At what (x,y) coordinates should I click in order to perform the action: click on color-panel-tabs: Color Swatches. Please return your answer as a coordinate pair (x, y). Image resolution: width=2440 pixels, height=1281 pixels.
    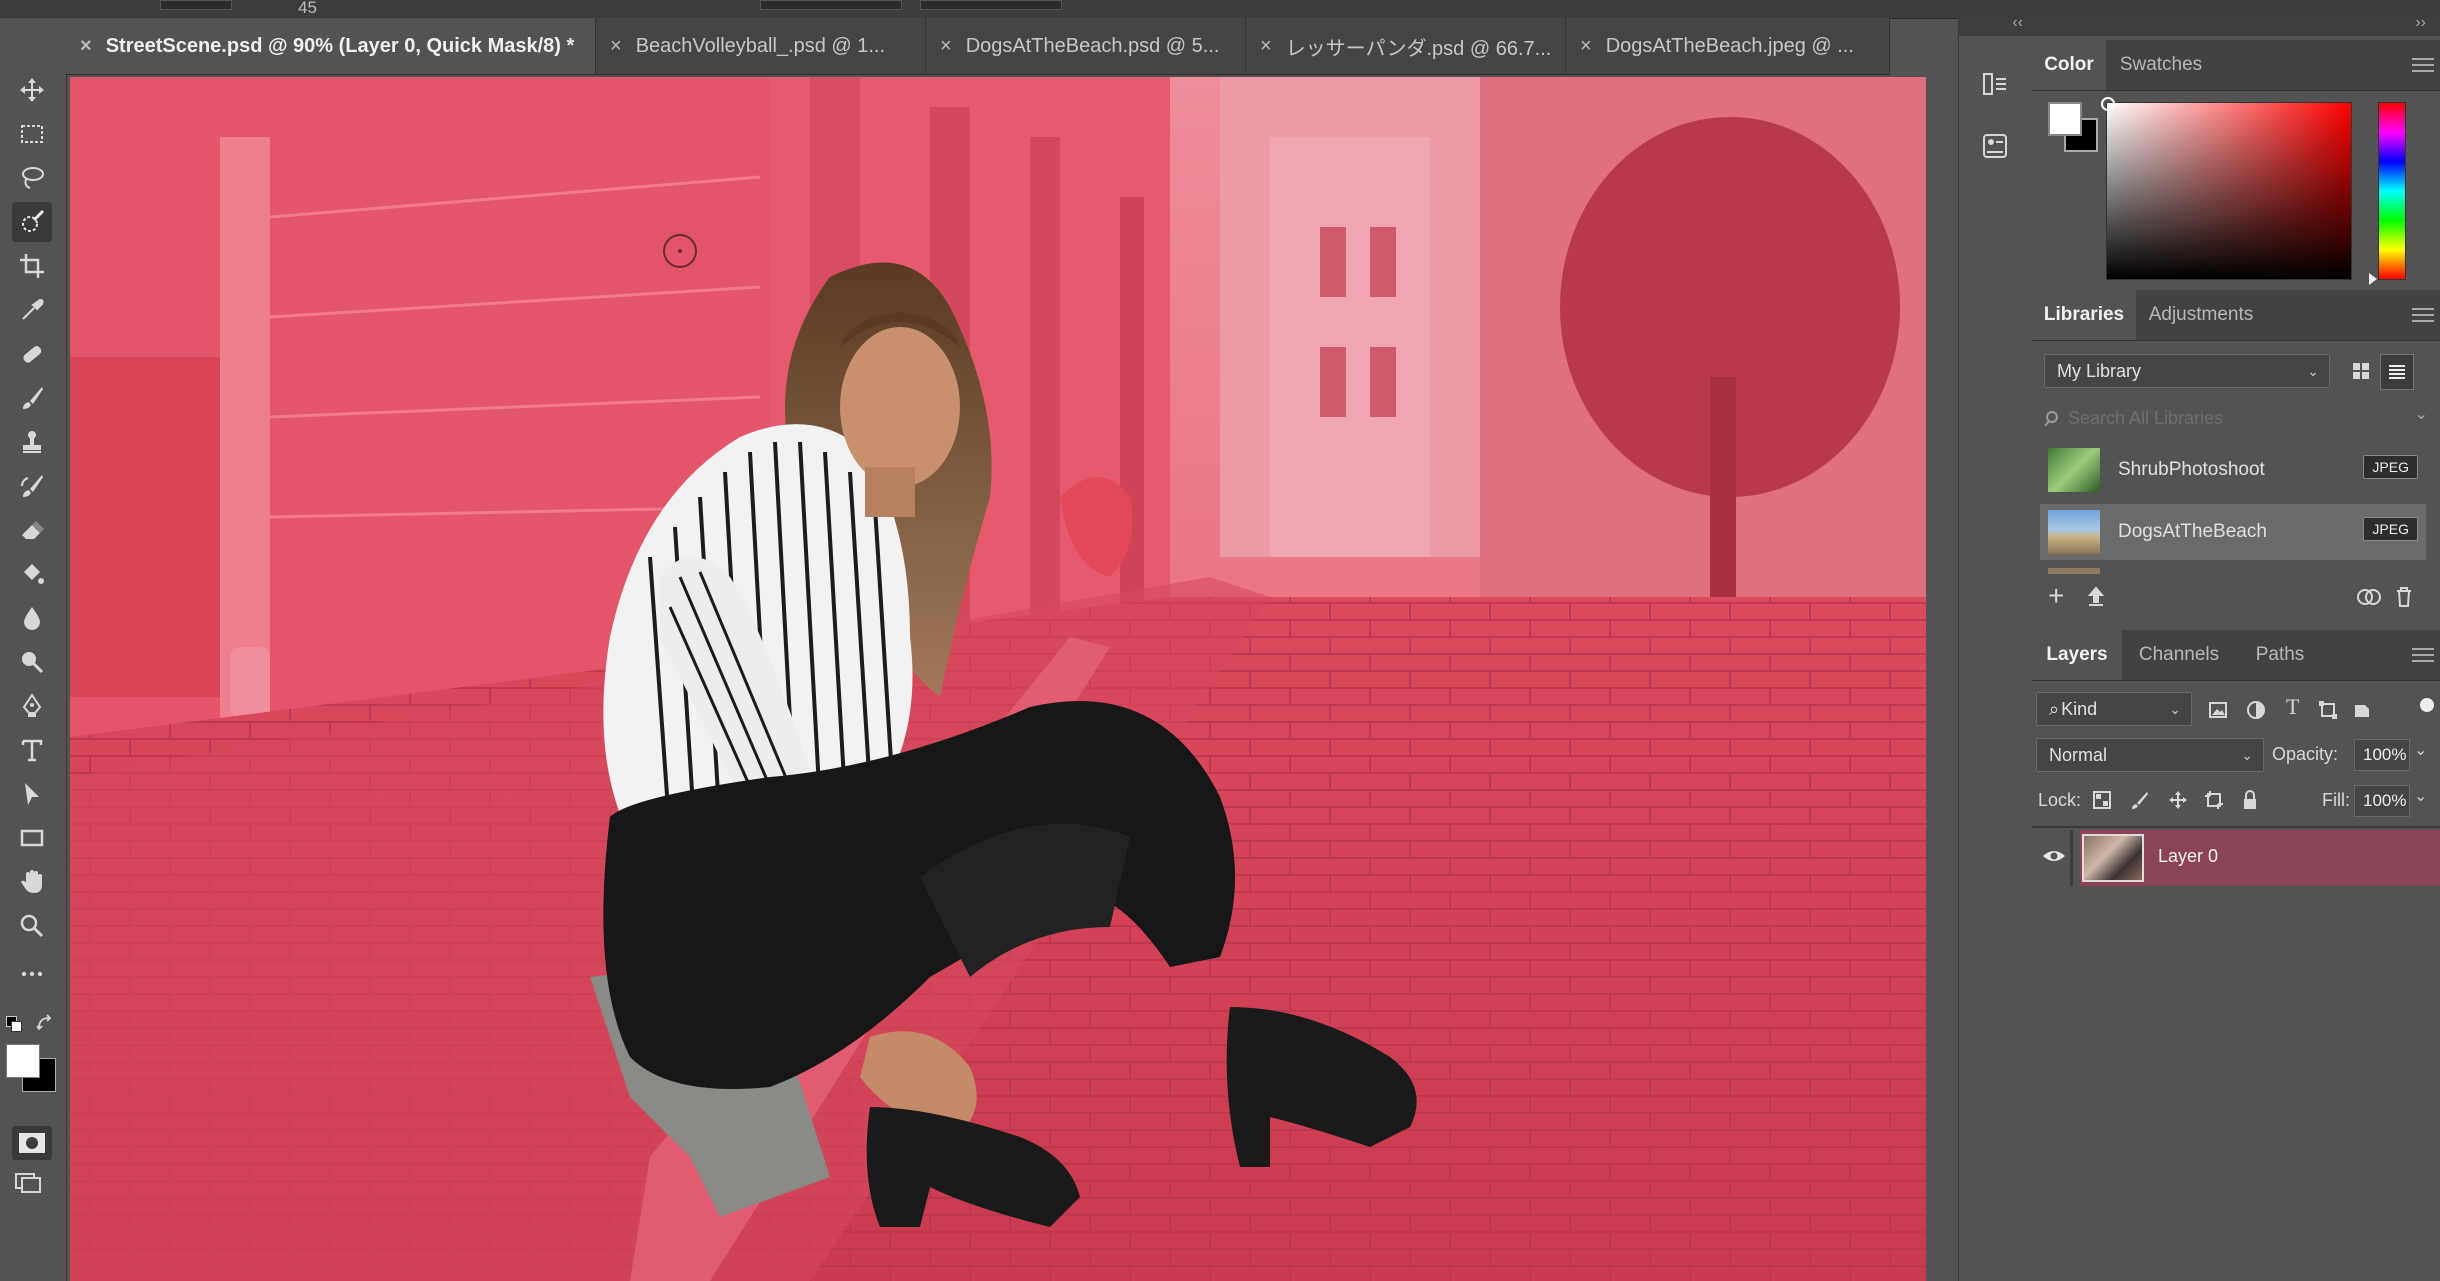
    Looking at the image, I should click on (2236, 65).